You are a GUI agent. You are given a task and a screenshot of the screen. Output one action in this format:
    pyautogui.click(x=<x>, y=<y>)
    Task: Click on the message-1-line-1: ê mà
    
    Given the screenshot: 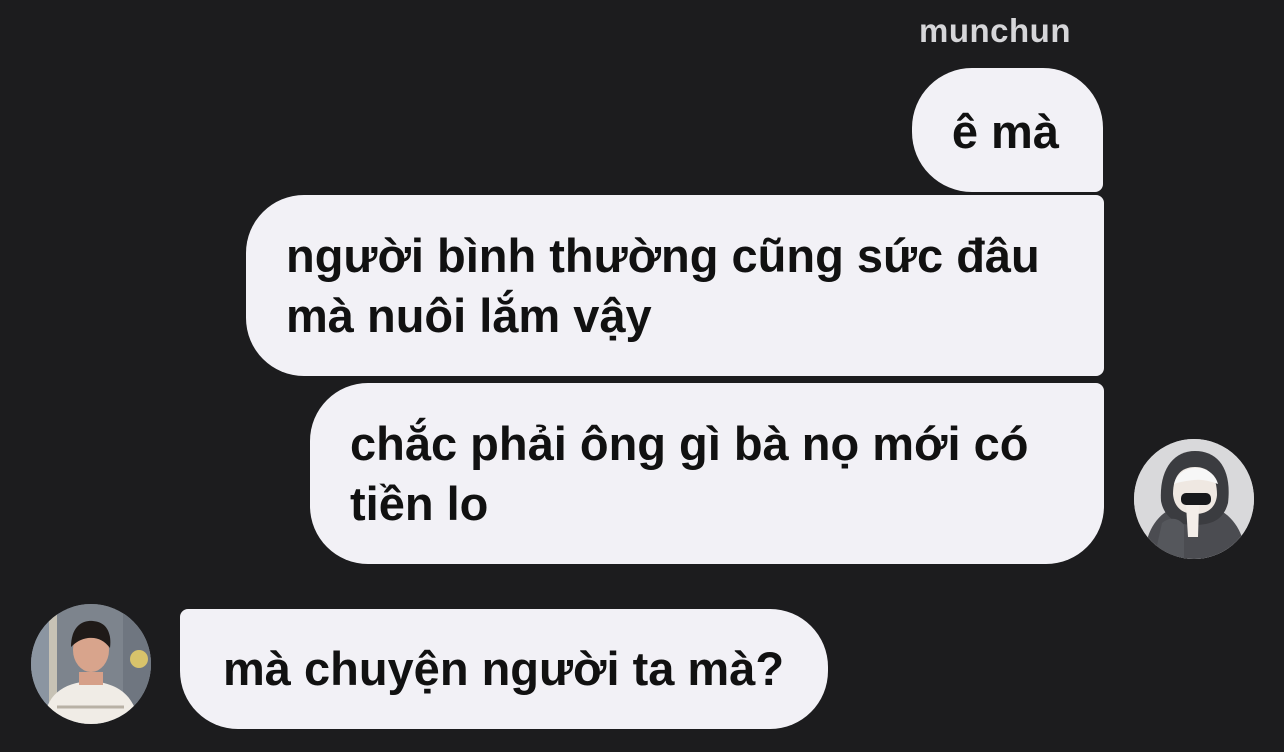 What is the action you would take?
    pyautogui.click(x=1005, y=131)
    